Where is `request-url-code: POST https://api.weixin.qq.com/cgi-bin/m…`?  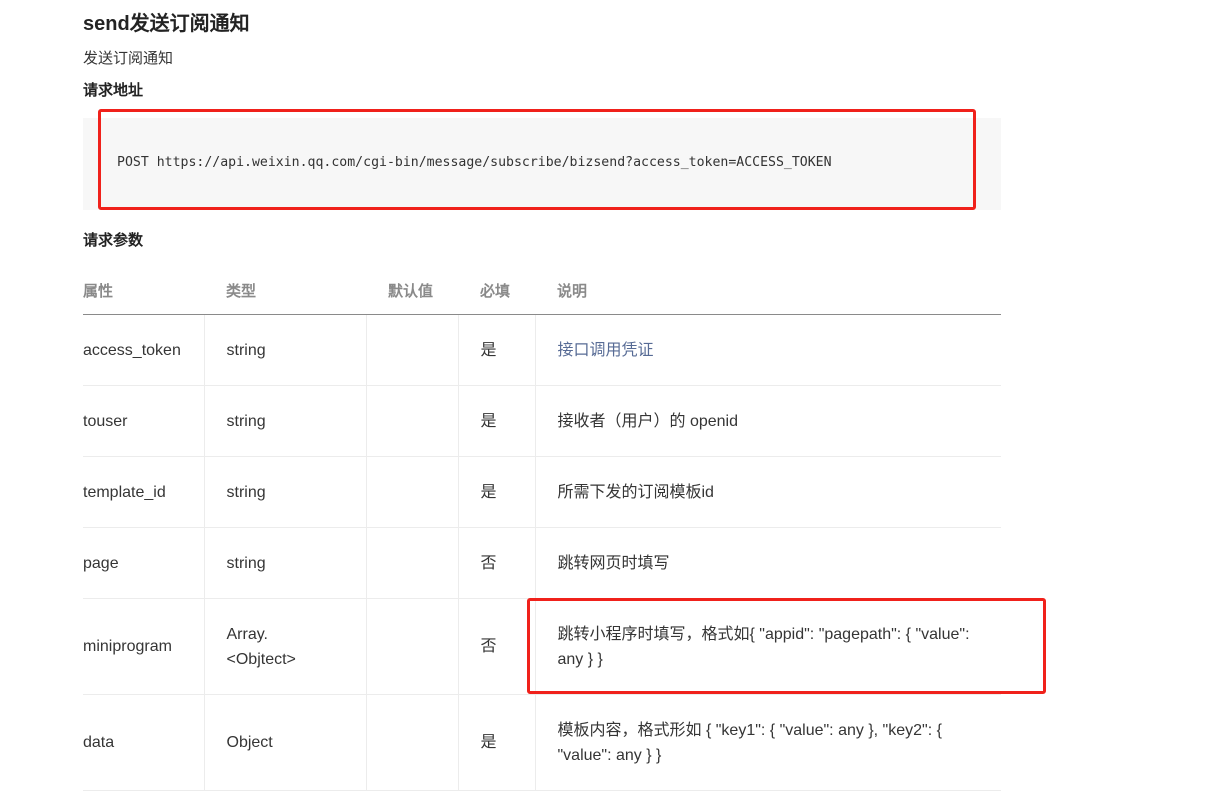 request-url-code: POST https://api.weixin.qq.com/cgi-bin/m… is located at coordinates (474, 162).